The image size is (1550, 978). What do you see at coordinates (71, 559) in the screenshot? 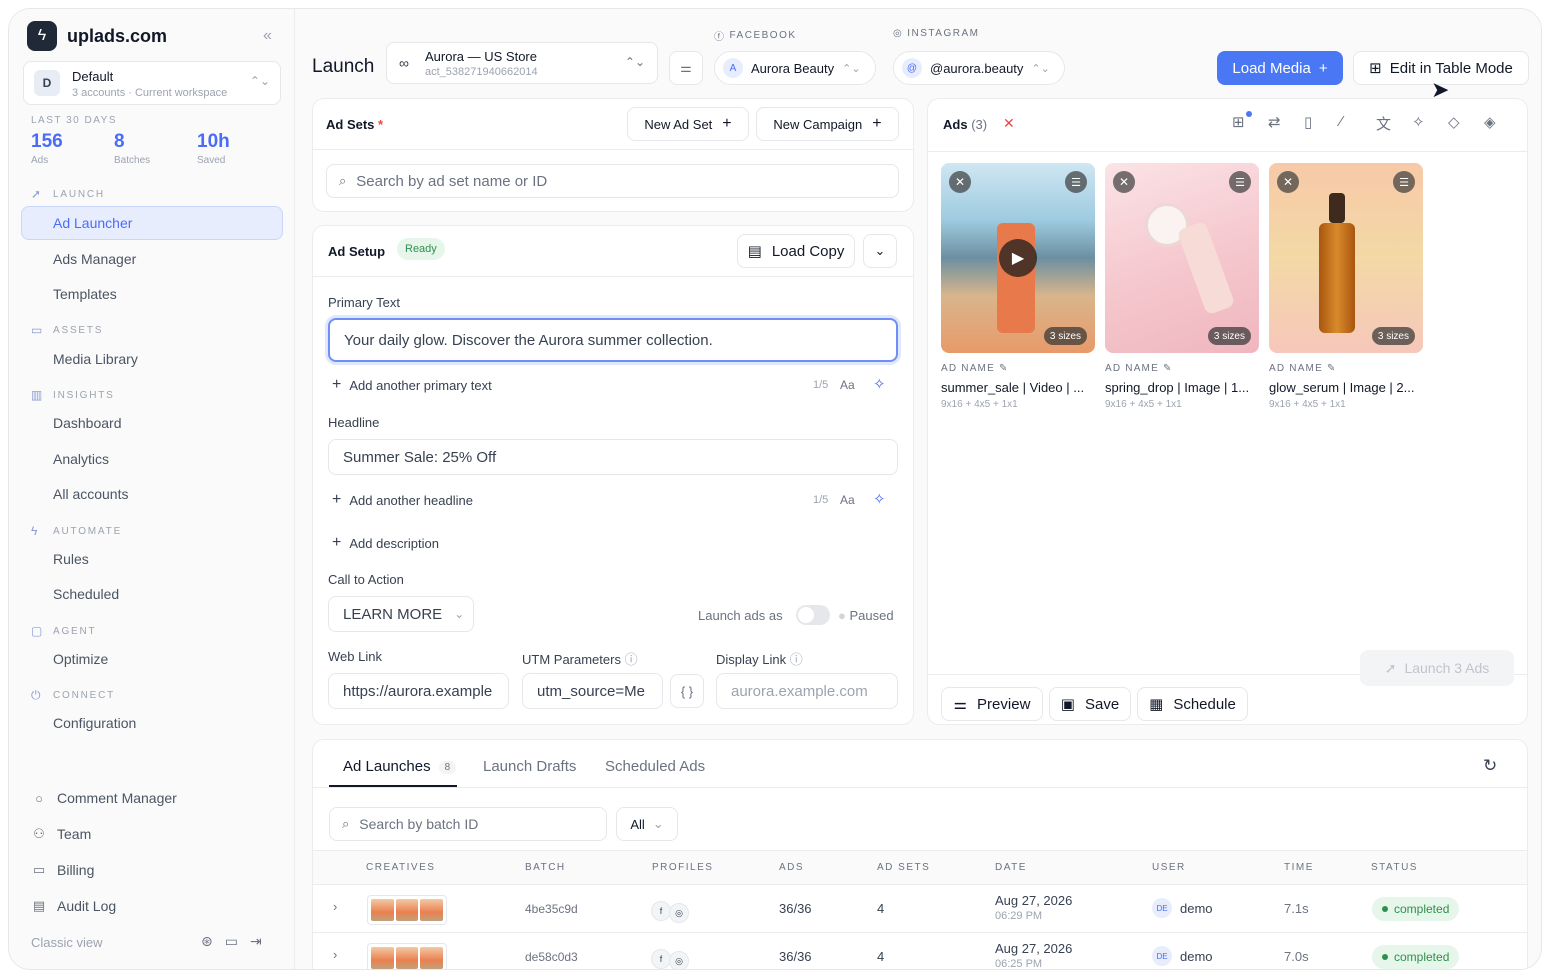
I see `sidebar-item-rules: Rules` at bounding box center [71, 559].